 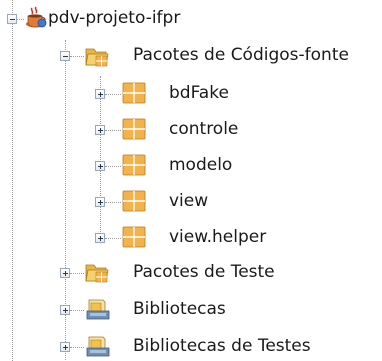 I want to click on collapse-toggle-source-packages, so click(x=65, y=56).